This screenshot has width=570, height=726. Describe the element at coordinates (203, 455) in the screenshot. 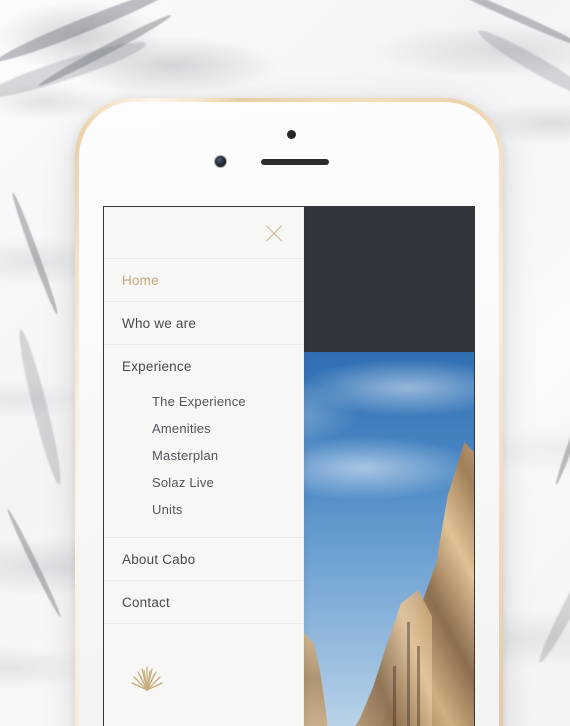

I see `submenu-item-masterplan: Masterplan` at that location.